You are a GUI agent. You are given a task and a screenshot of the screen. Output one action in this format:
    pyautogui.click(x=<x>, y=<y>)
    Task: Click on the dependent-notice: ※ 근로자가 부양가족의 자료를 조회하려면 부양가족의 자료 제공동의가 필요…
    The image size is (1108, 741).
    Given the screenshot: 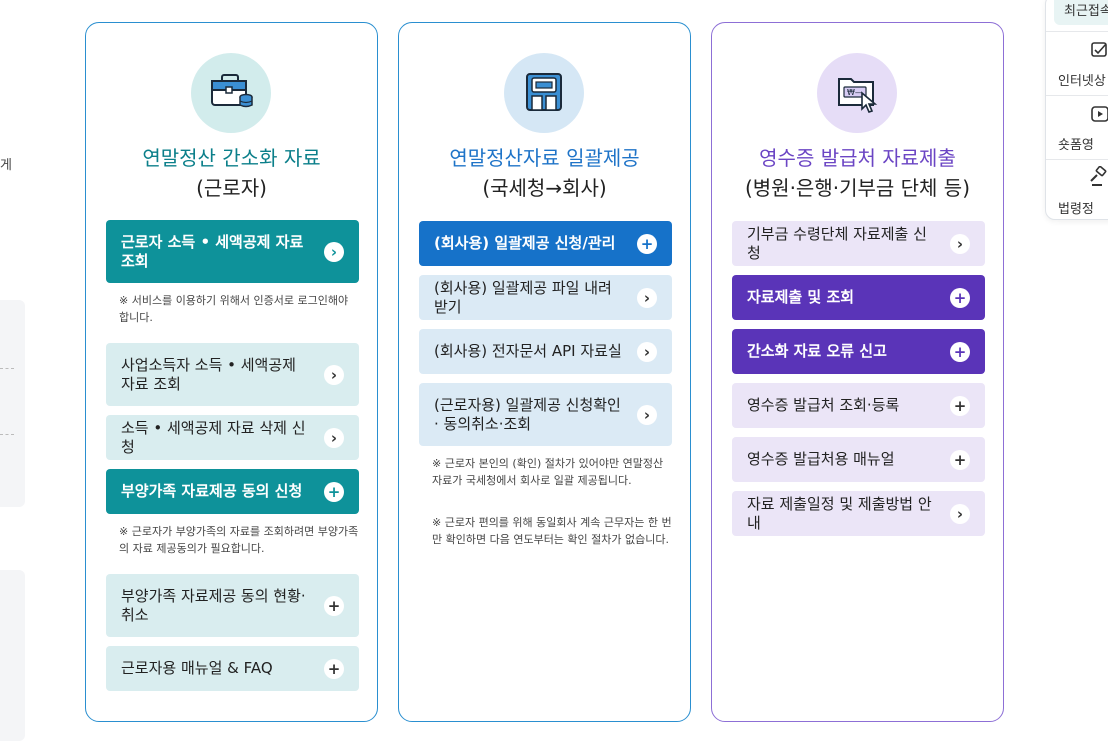 What is the action you would take?
    pyautogui.click(x=239, y=540)
    